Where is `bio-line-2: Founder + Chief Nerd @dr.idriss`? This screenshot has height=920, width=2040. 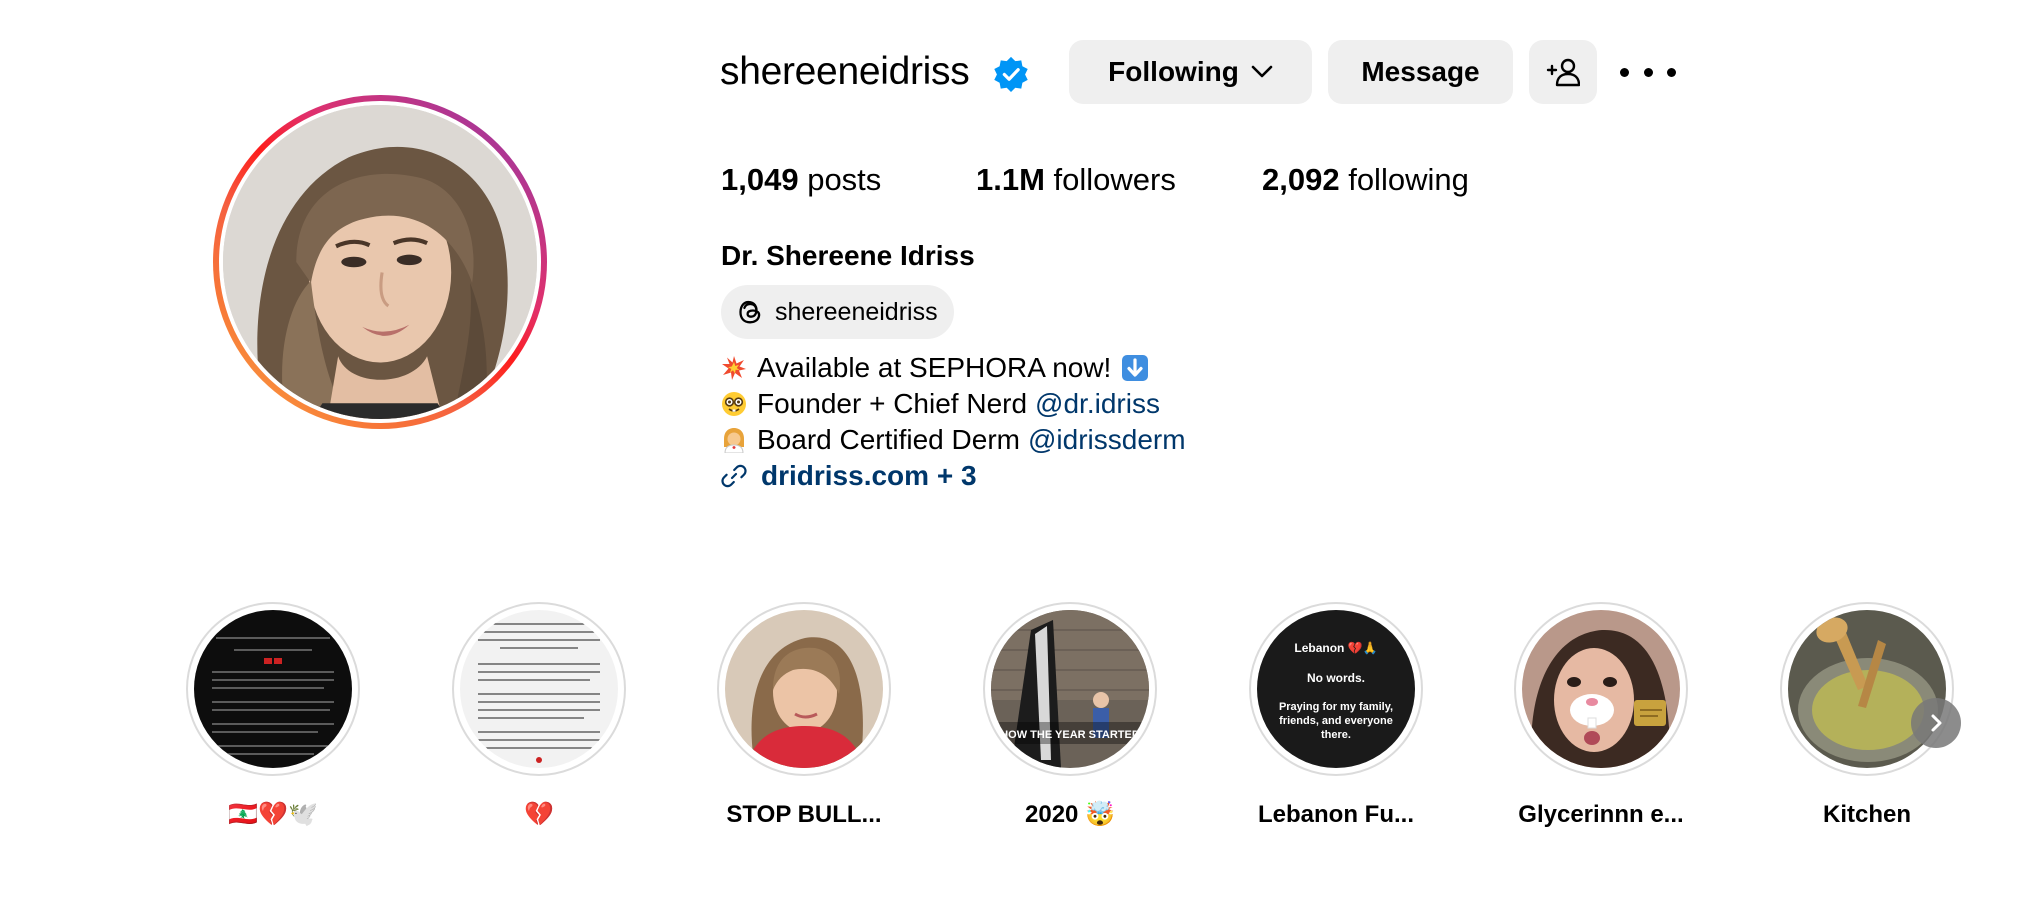
bio-line-2: Founder + Chief Nerd @dr.idriss is located at coordinates (940, 404).